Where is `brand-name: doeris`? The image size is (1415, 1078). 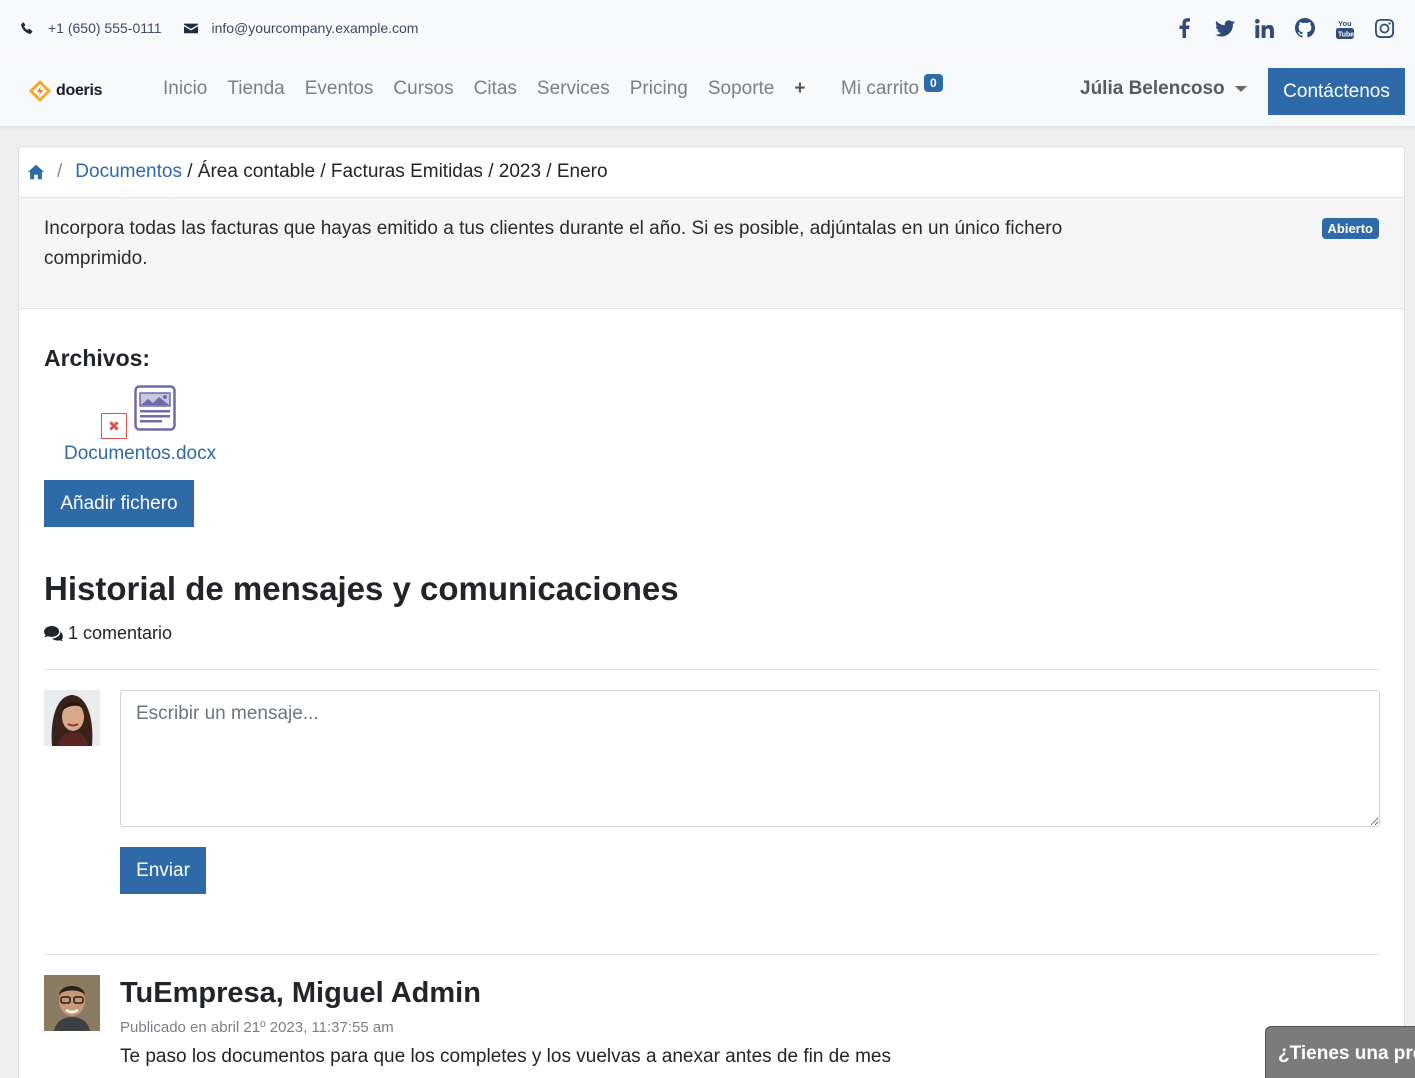 brand-name: doeris is located at coordinates (79, 90).